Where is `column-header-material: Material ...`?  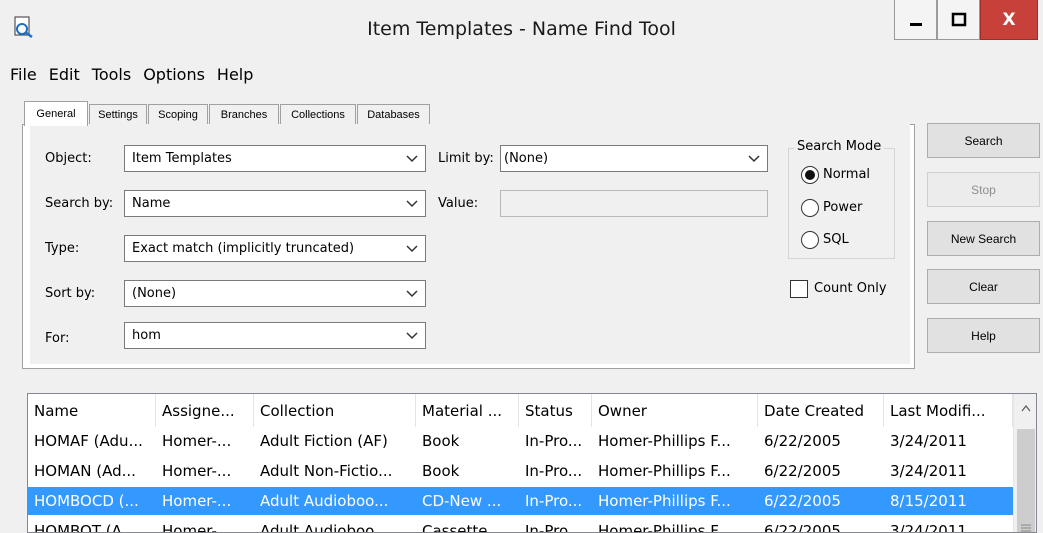 column-header-material: Material ... is located at coordinates (467, 410).